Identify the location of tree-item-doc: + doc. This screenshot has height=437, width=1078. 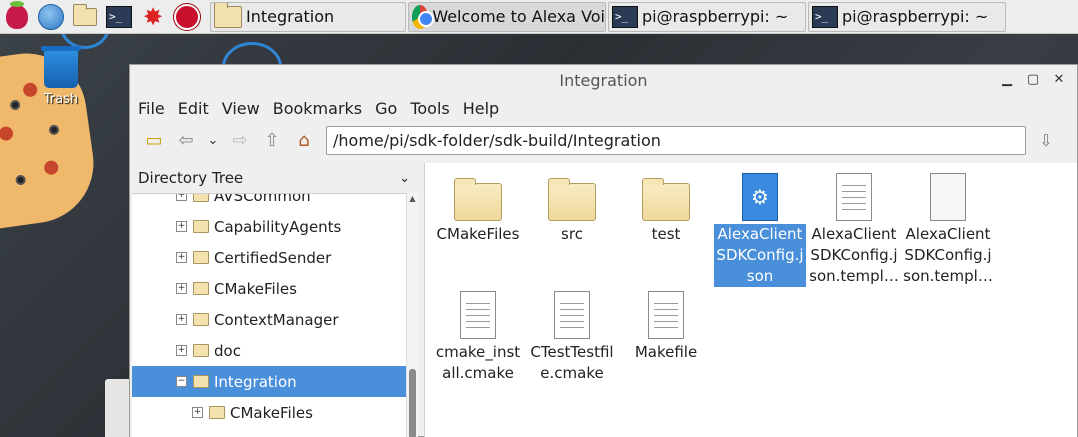
(269, 350).